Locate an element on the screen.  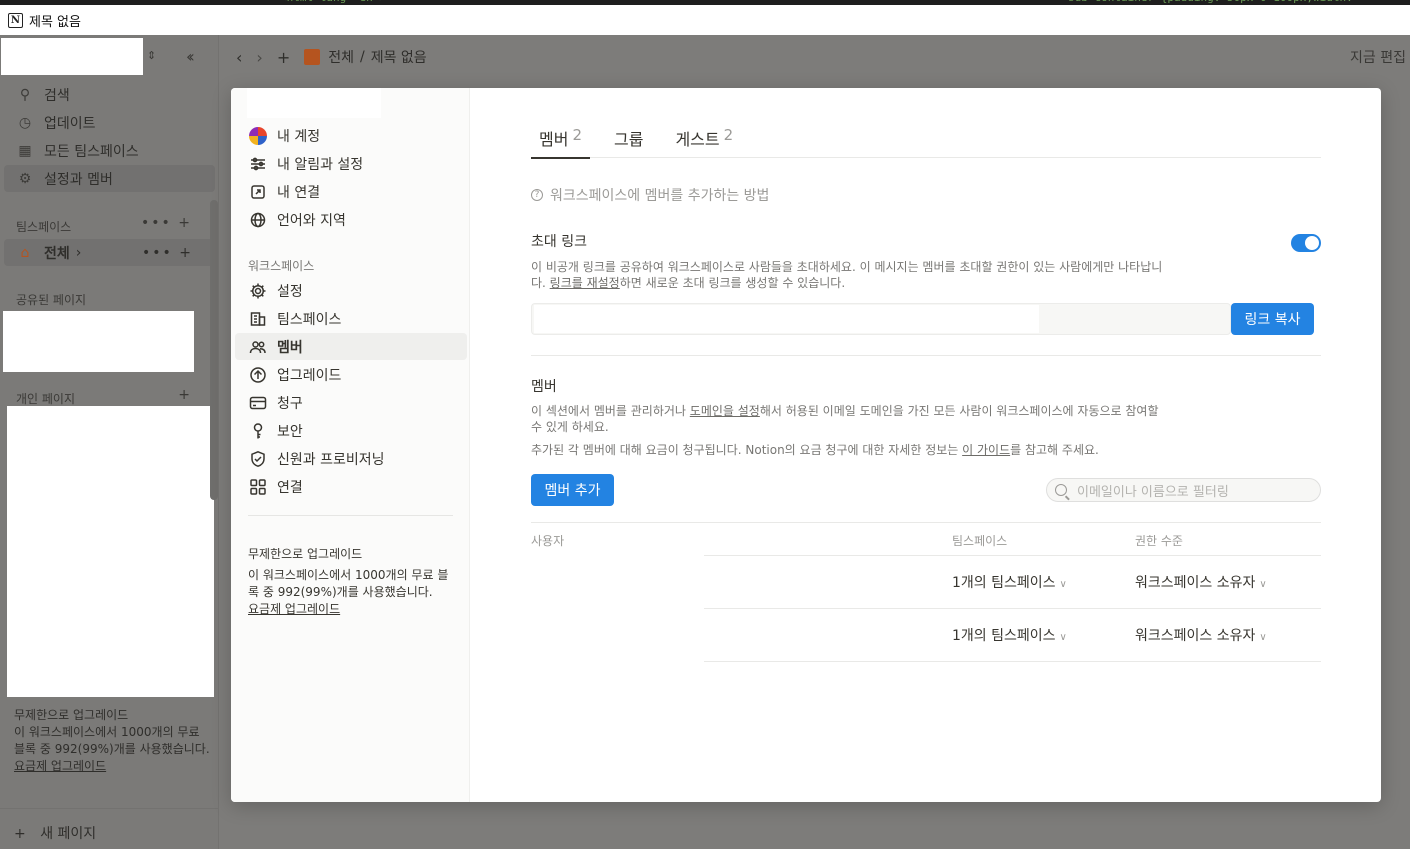
avatar is located at coordinates (258, 136).